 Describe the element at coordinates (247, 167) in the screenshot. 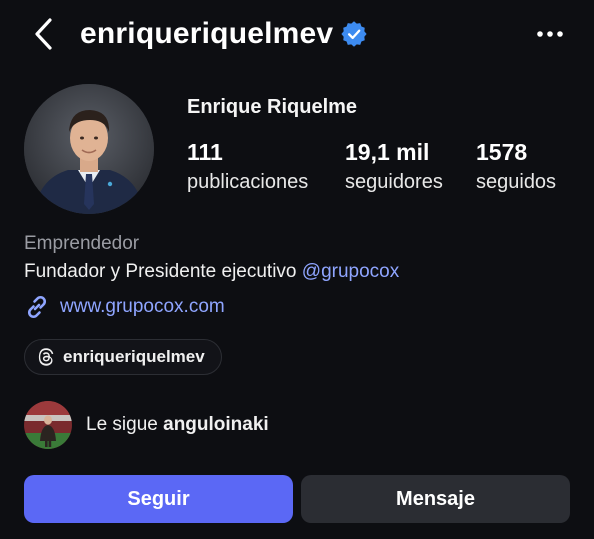

I see `stat-posts: 111 publicaciones` at that location.